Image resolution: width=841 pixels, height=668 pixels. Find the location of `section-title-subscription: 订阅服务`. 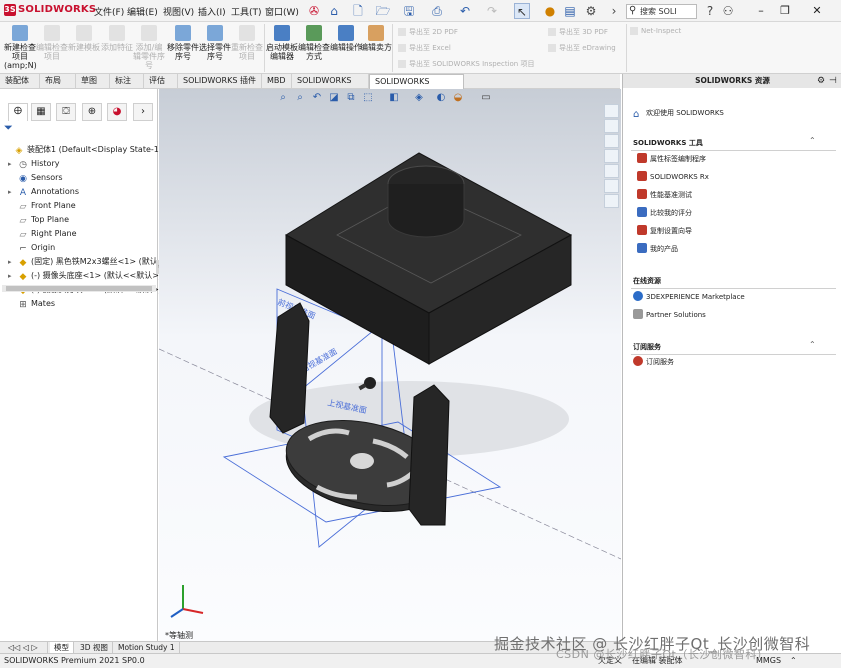

section-title-subscription: 订阅服务 is located at coordinates (647, 347).